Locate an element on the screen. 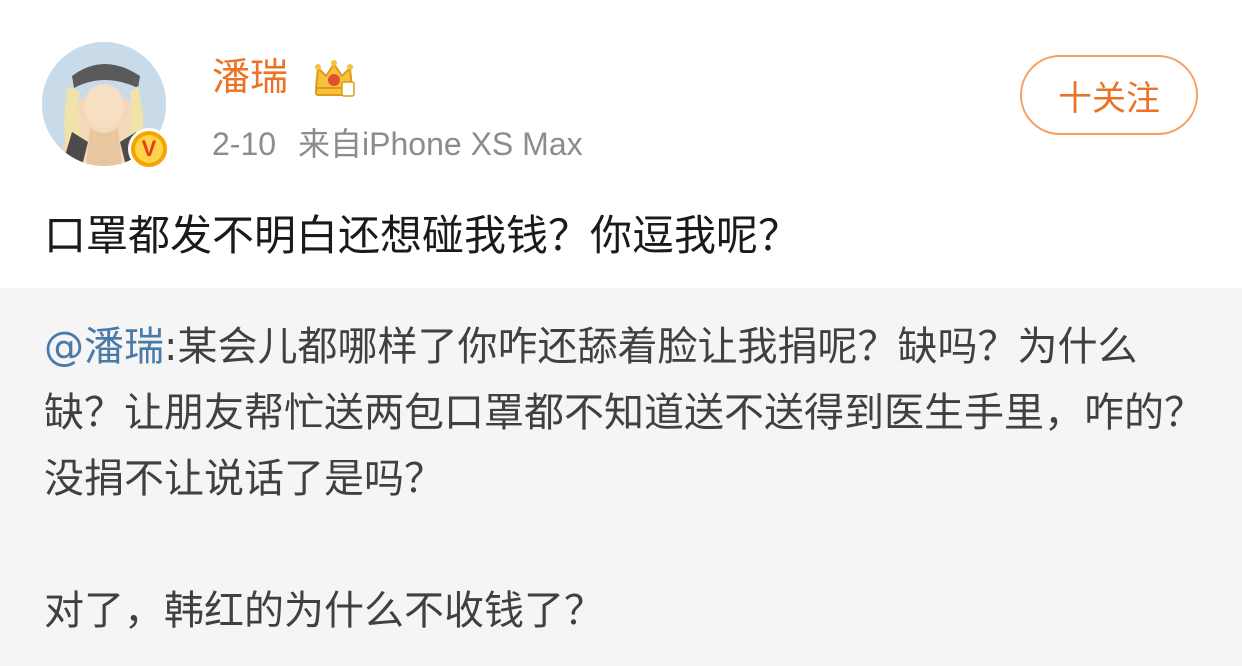 The height and width of the screenshot is (666, 1242). verified-v-icon: V is located at coordinates (149, 149).